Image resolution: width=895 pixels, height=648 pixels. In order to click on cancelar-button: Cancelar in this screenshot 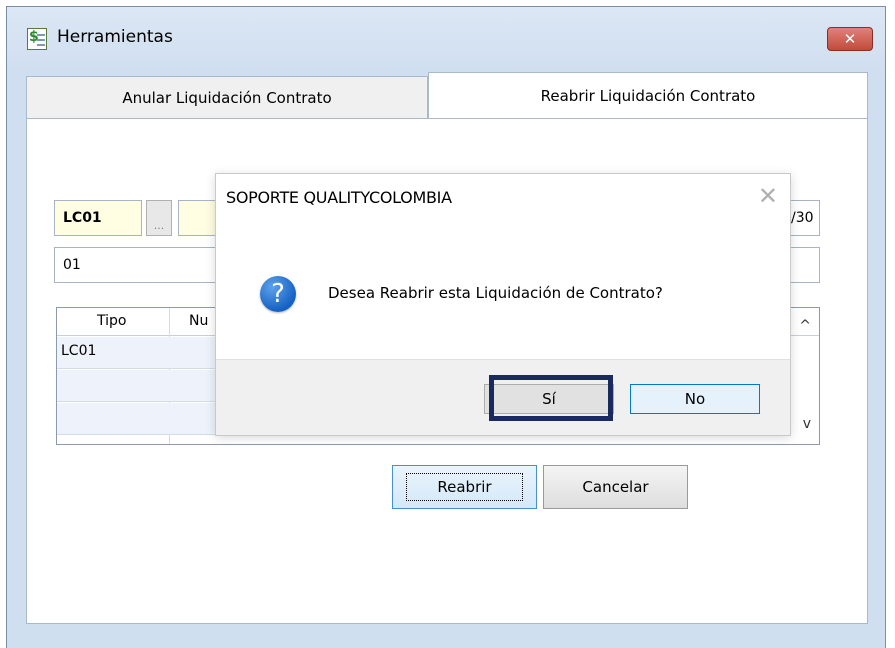, I will do `click(615, 487)`.